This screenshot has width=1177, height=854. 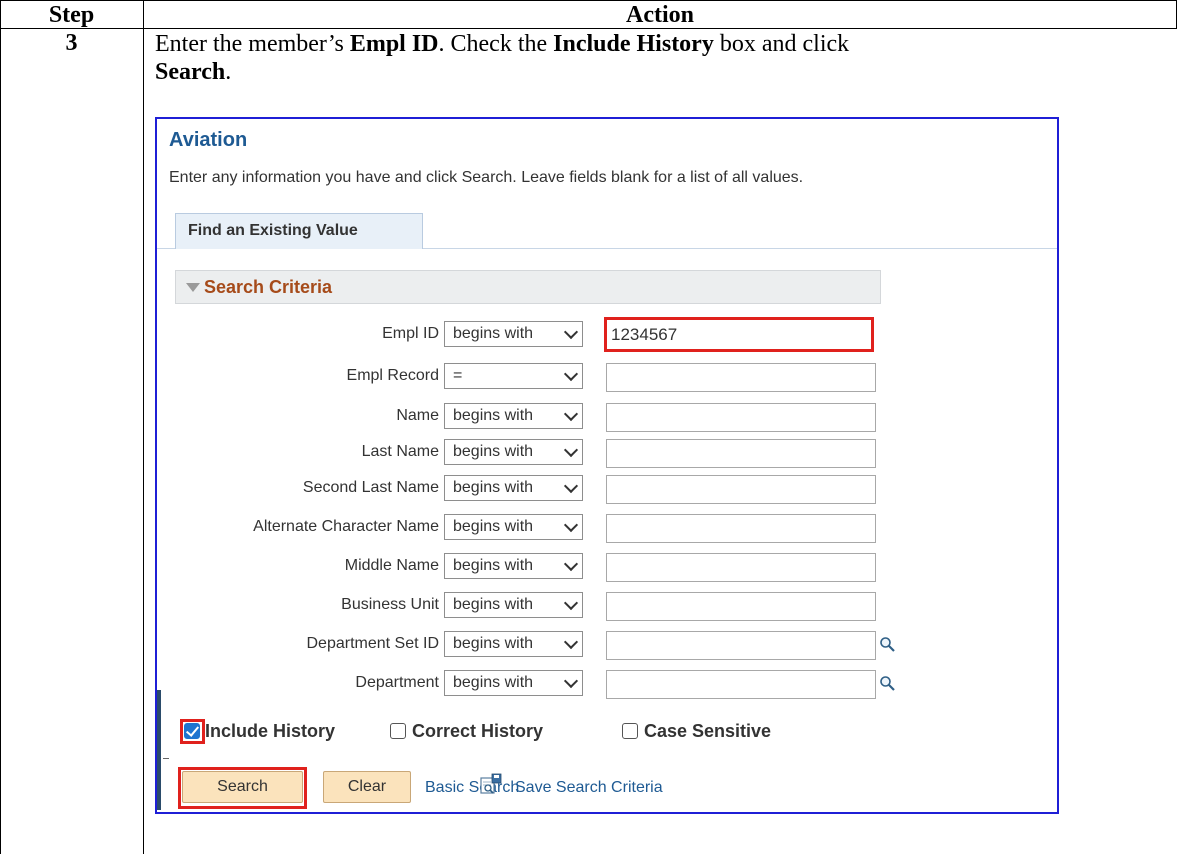 I want to click on criteria-row-name: Name begins with, so click(x=607, y=418).